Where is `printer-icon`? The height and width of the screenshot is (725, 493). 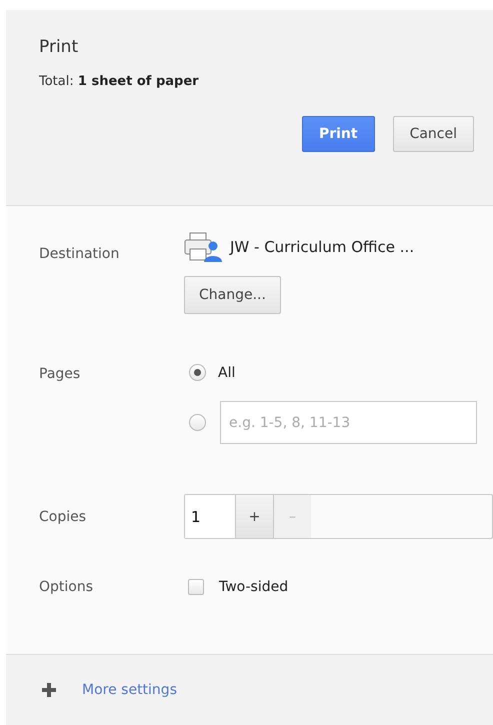
printer-icon is located at coordinates (203, 247).